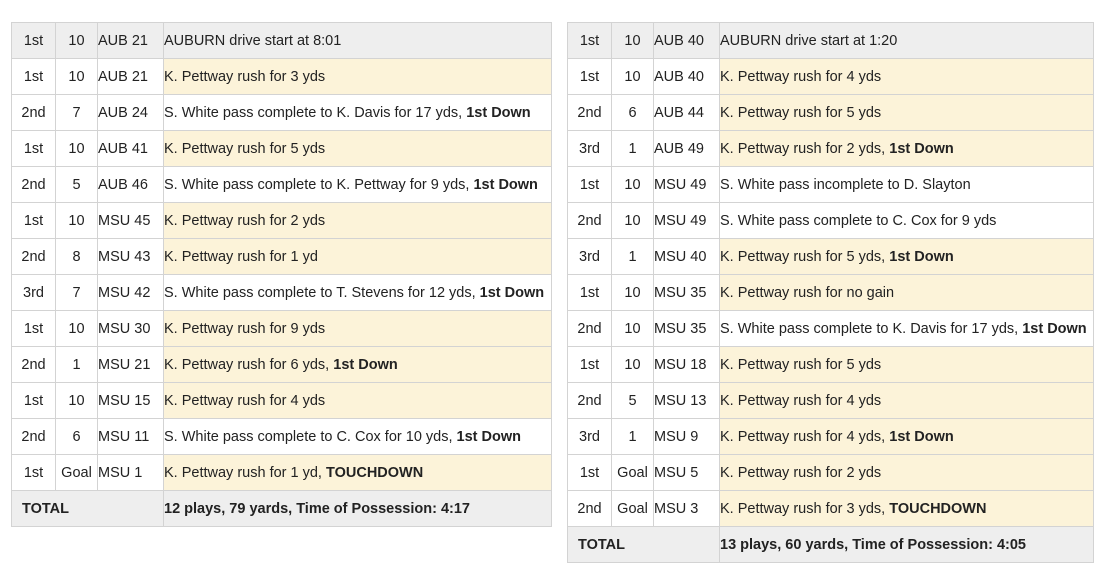 This screenshot has width=1100, height=580. What do you see at coordinates (686, 364) in the screenshot?
I see `play-spot: MSU 18` at bounding box center [686, 364].